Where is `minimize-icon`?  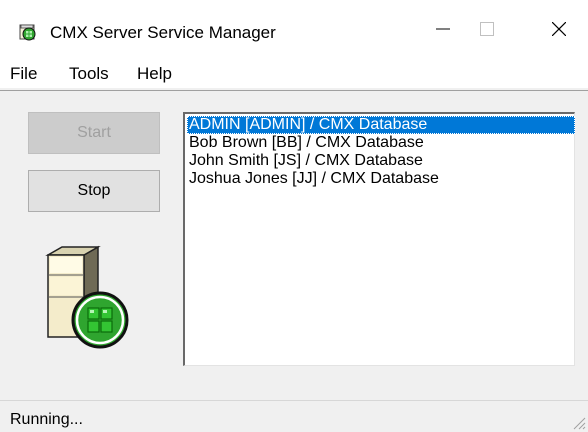
minimize-icon is located at coordinates (443, 29).